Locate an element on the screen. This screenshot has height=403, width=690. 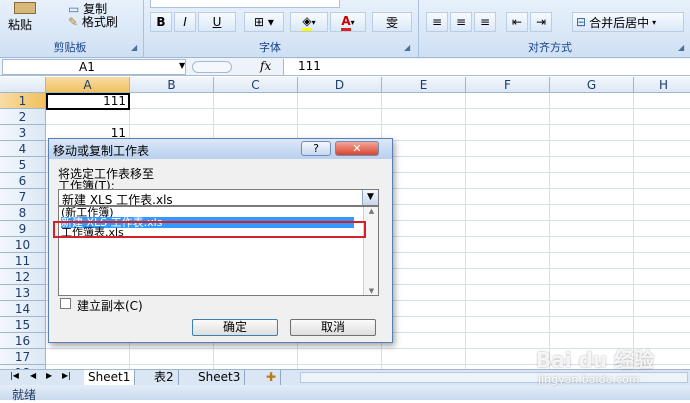
decrease-indent-button: ⇤ is located at coordinates (517, 22).